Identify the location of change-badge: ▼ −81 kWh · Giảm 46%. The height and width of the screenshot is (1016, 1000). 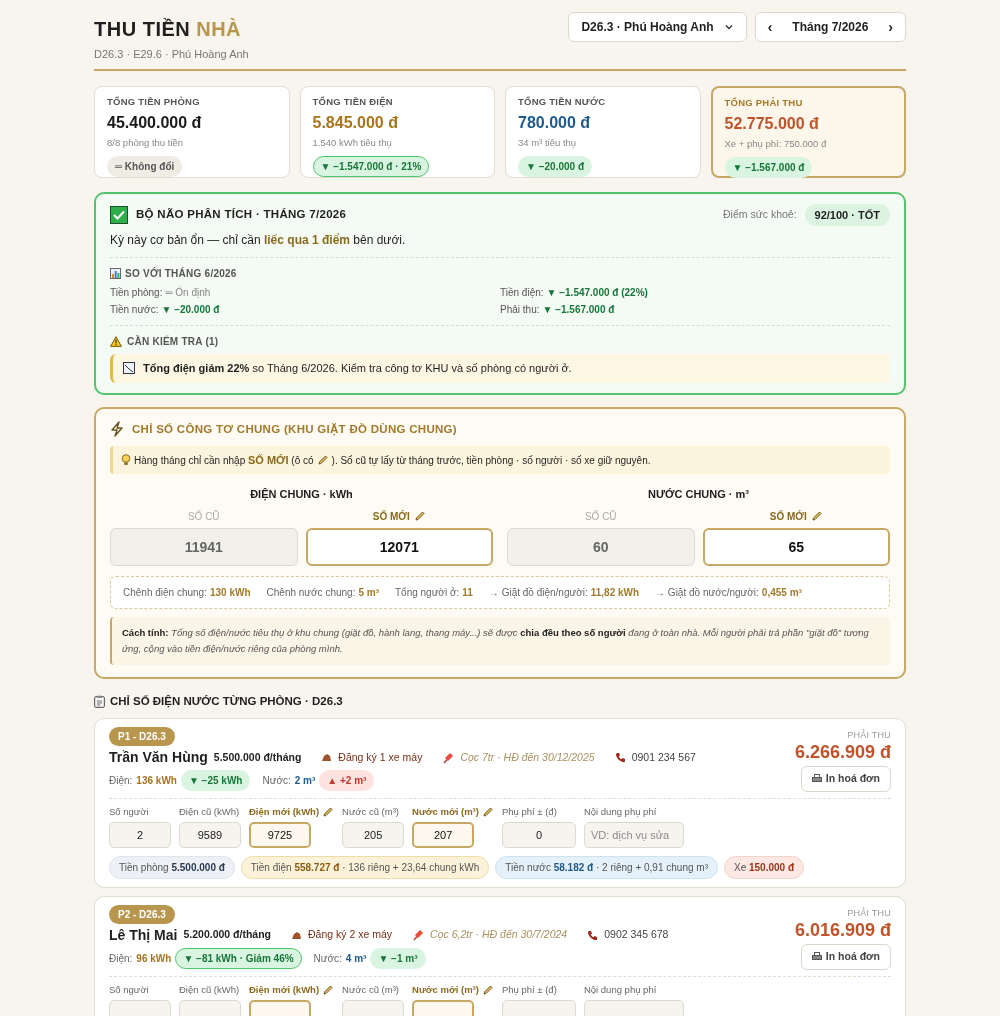
(238, 958).